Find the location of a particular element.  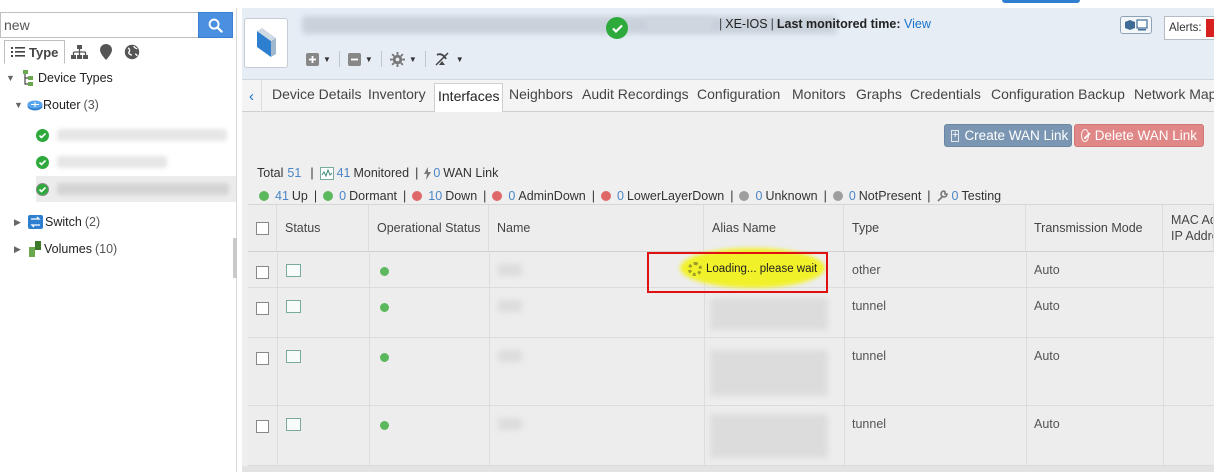

tab-interfaces: Interfaces is located at coordinates (469, 98).